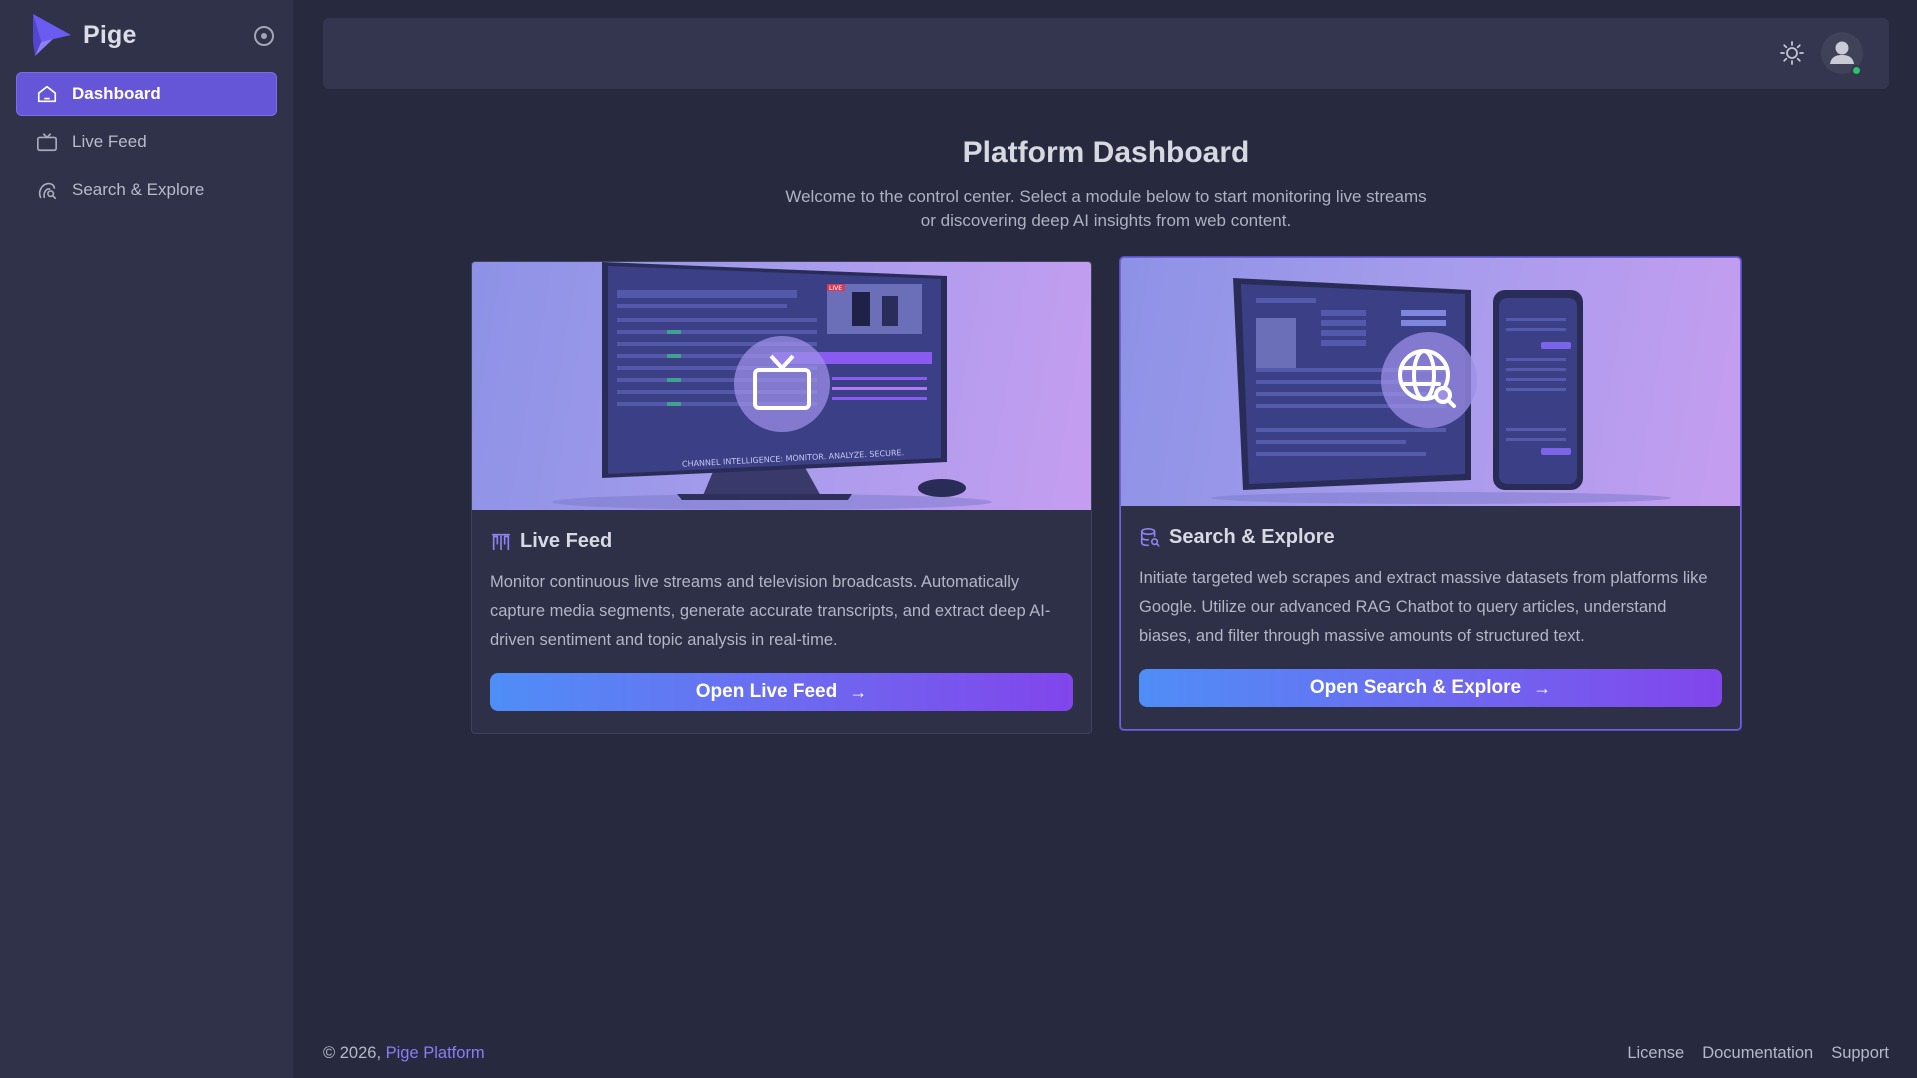 The image size is (1917, 1078). I want to click on search-explore-card-image, so click(1430, 382).